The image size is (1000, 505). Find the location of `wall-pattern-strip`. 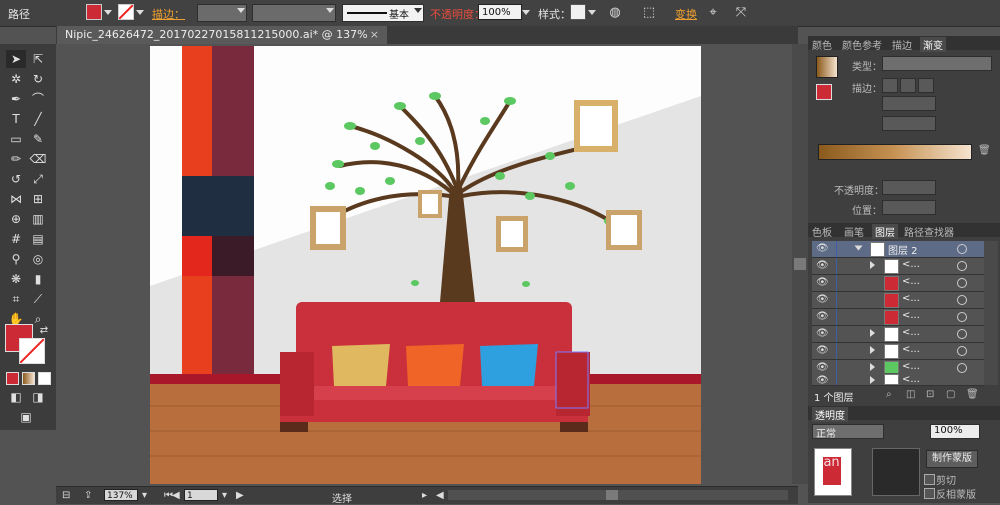

wall-pattern-strip is located at coordinates (218, 210).